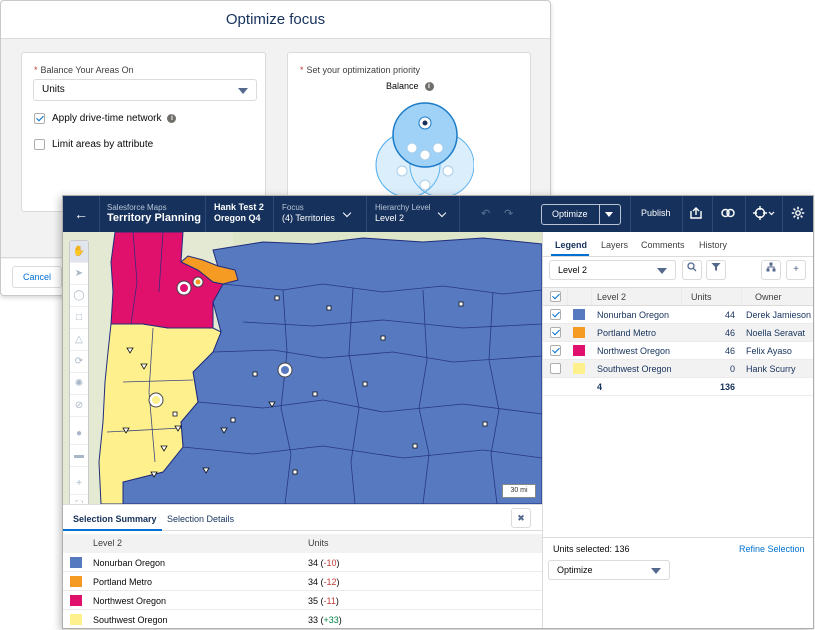  Describe the element at coordinates (79, 484) in the screenshot. I see `zoom-in-icon: +` at that location.